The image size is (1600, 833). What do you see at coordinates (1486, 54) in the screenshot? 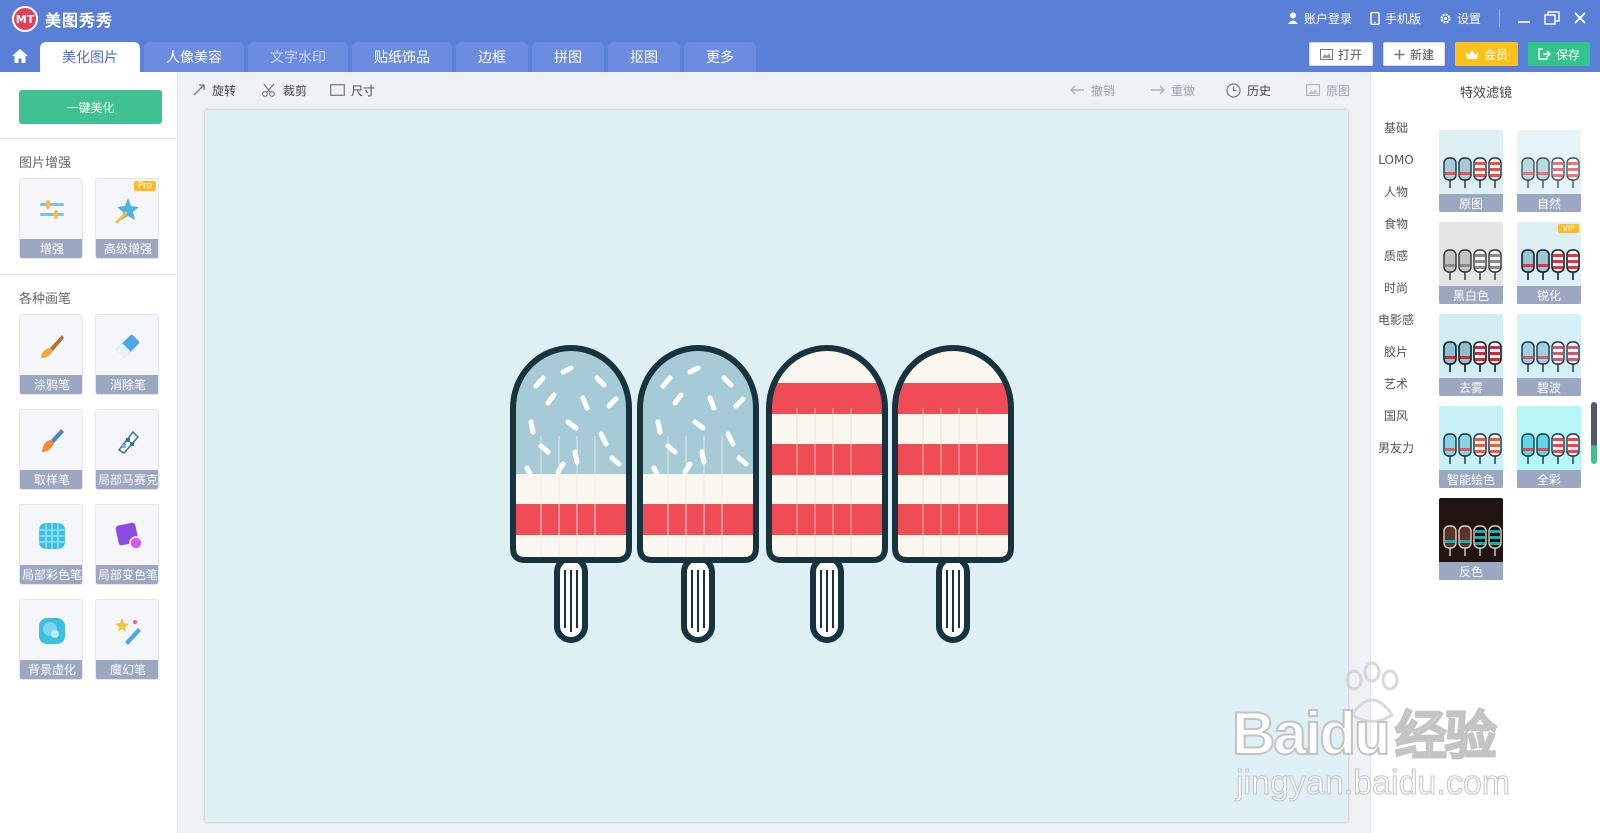
I see `member-button: 会员` at bounding box center [1486, 54].